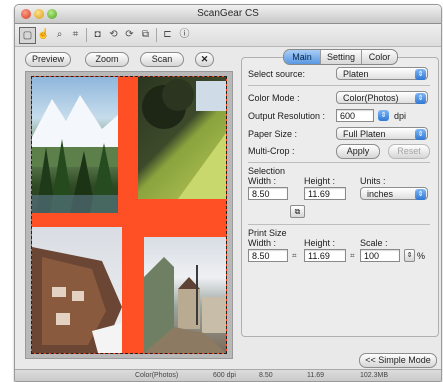 Image resolution: width=443 pixels, height=382 pixels. Describe the element at coordinates (382, 73) in the screenshot. I see `select-source-popup: Platen ⇕` at that location.